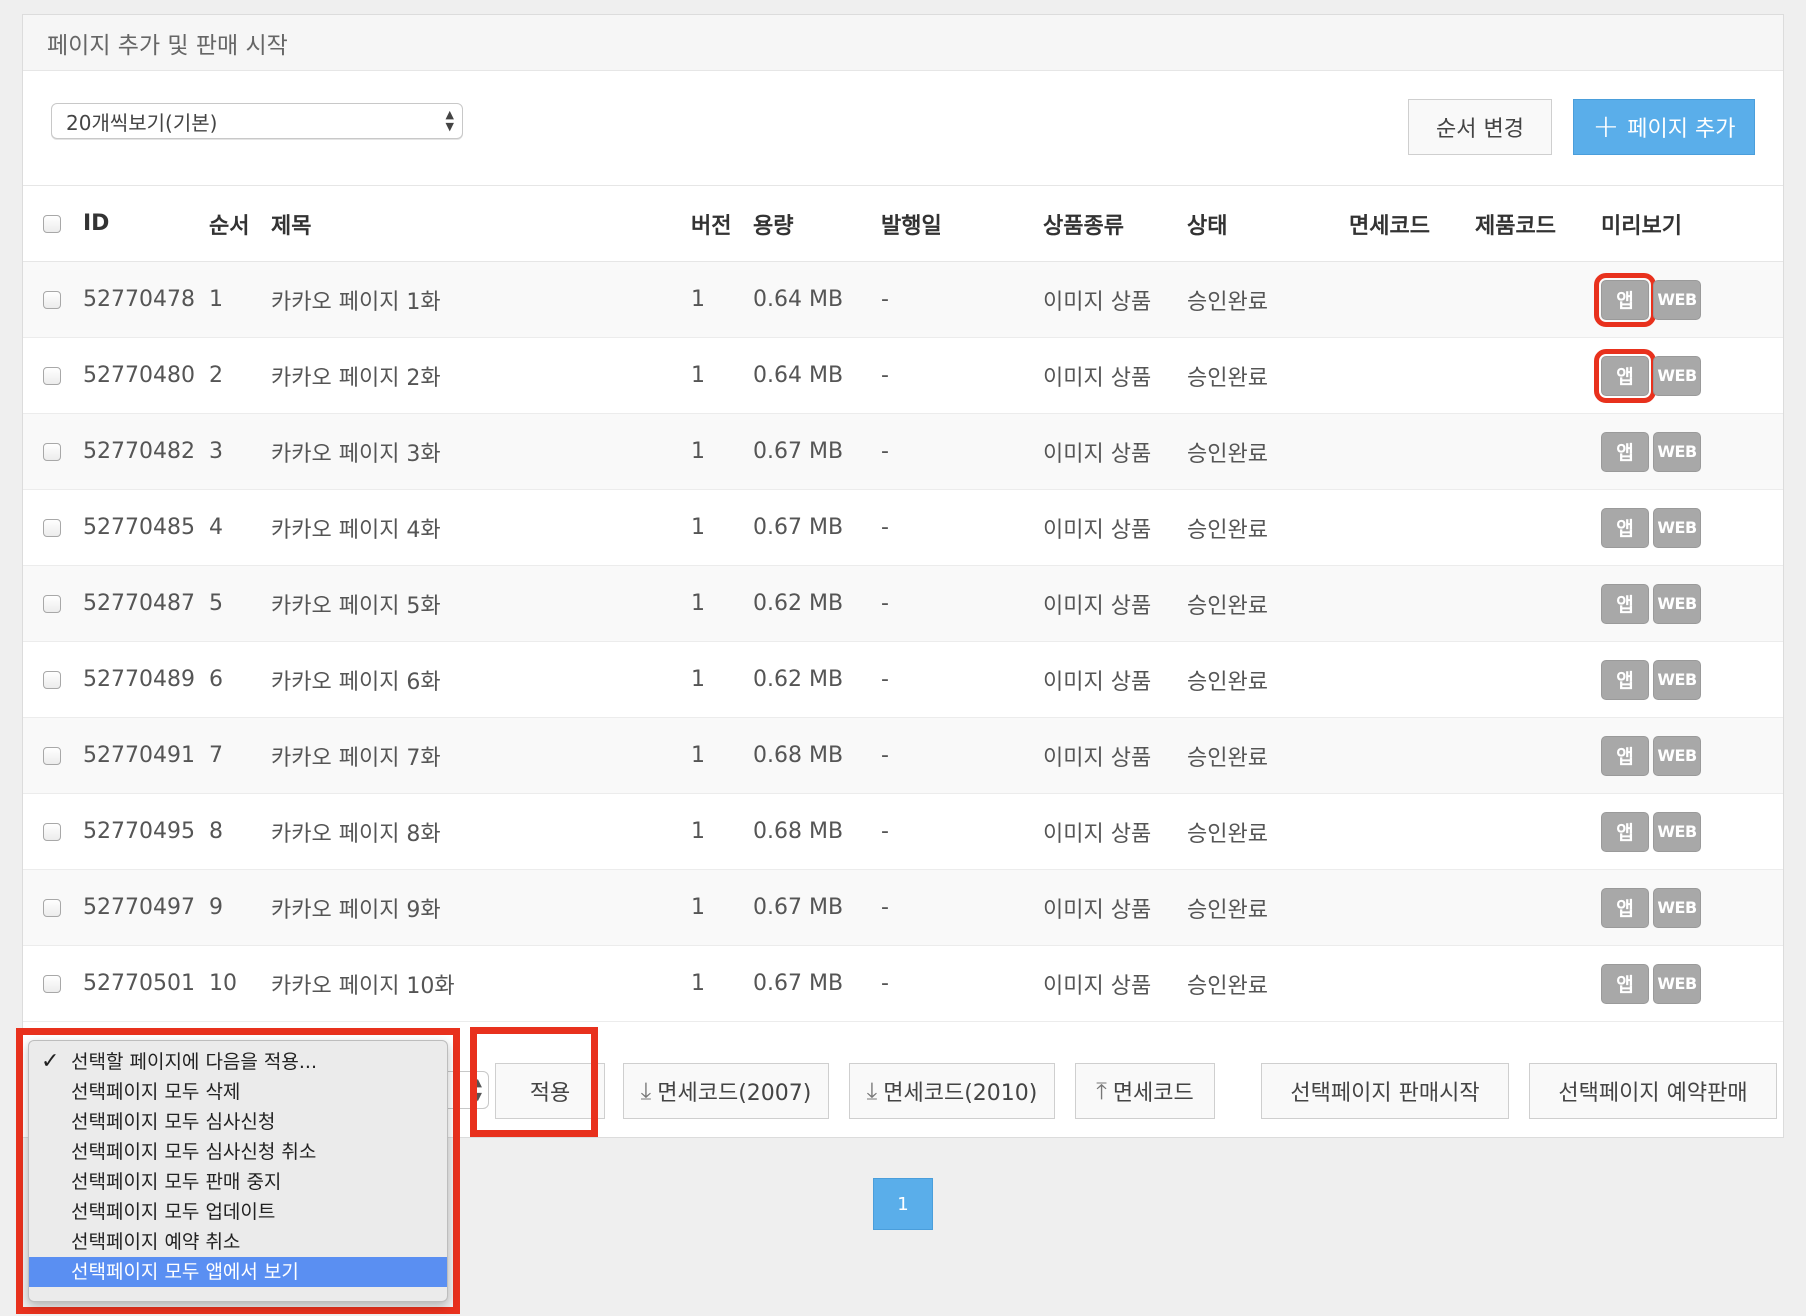 This screenshot has width=1806, height=1316. What do you see at coordinates (194, 1152) in the screenshot?
I see `dropdown-option-label: 선택페이지 모두 심사신청 취소` at bounding box center [194, 1152].